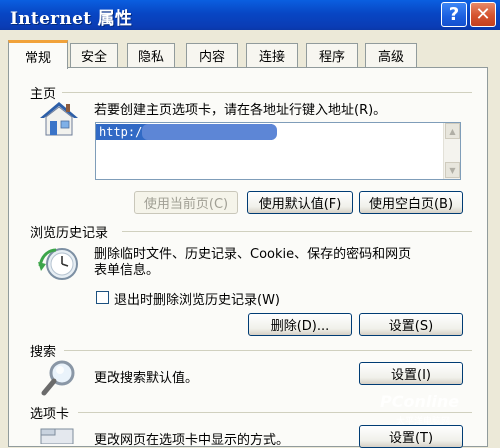 Image resolution: width=500 pixels, height=448 pixels. What do you see at coordinates (391, 55) in the screenshot?
I see `tab-advanced: 高级` at bounding box center [391, 55].